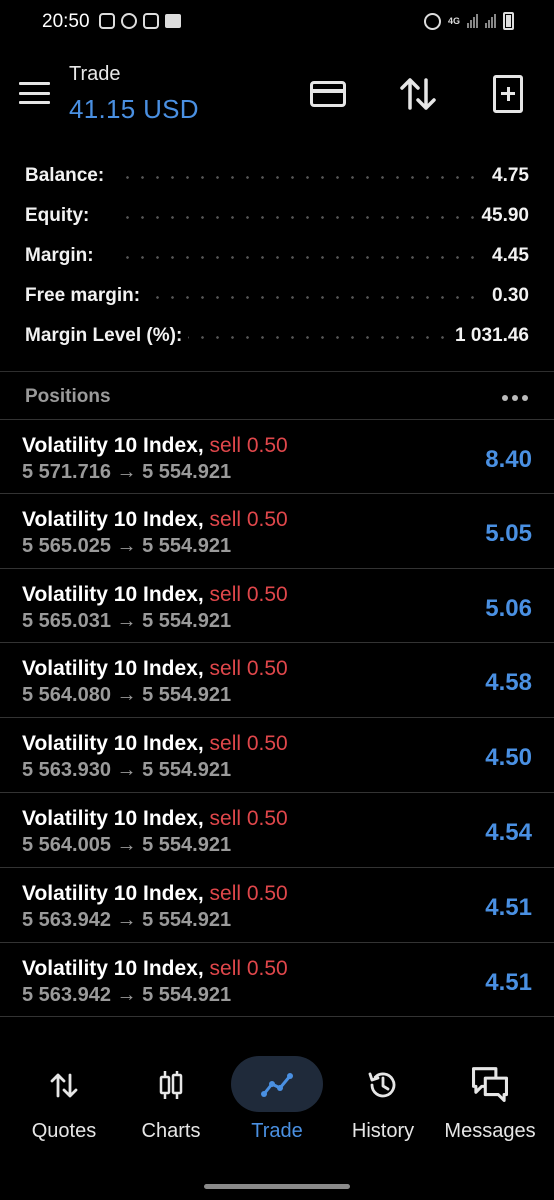 The height and width of the screenshot is (1200, 554). What do you see at coordinates (453, 20) in the screenshot?
I see `network-type: 4G` at bounding box center [453, 20].